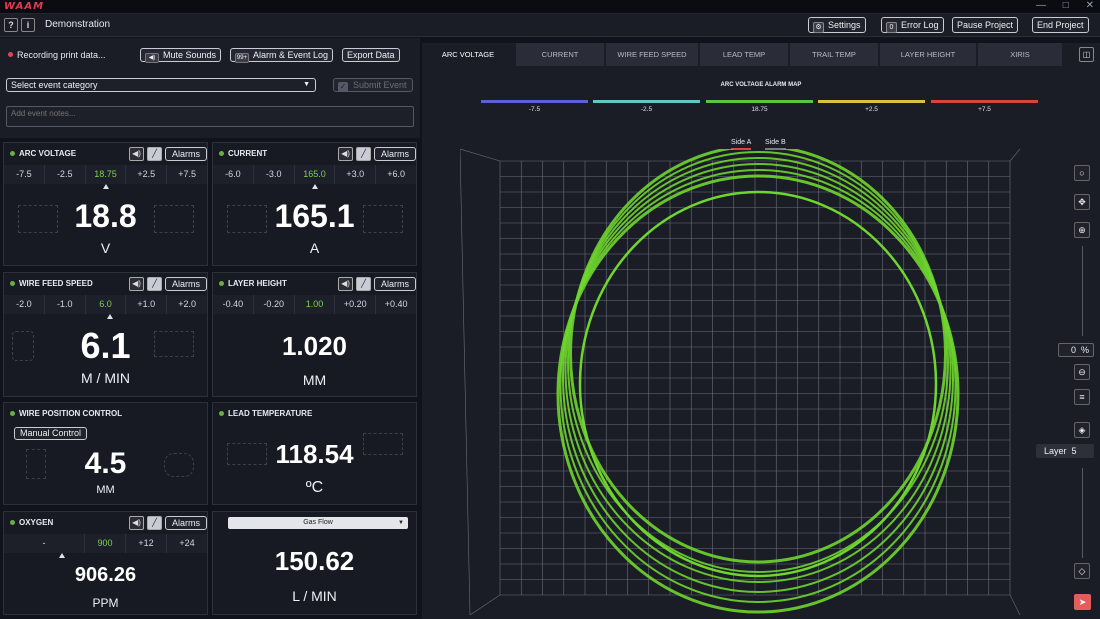 This screenshot has height=619, width=1100. Describe the element at coordinates (315, 153) in the screenshot. I see `panel-header: CURRENT ◀) ╱ Alarms` at that location.